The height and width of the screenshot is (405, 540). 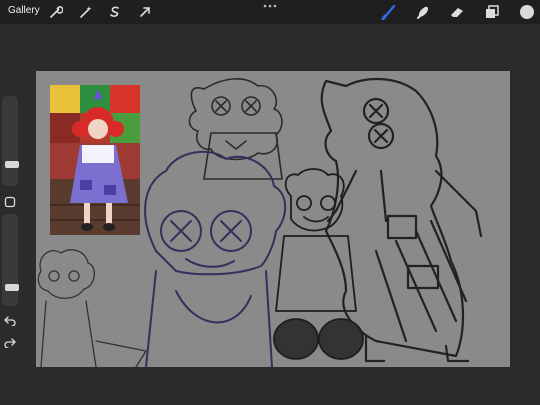 I want to click on layers-icon, so click(x=492, y=12).